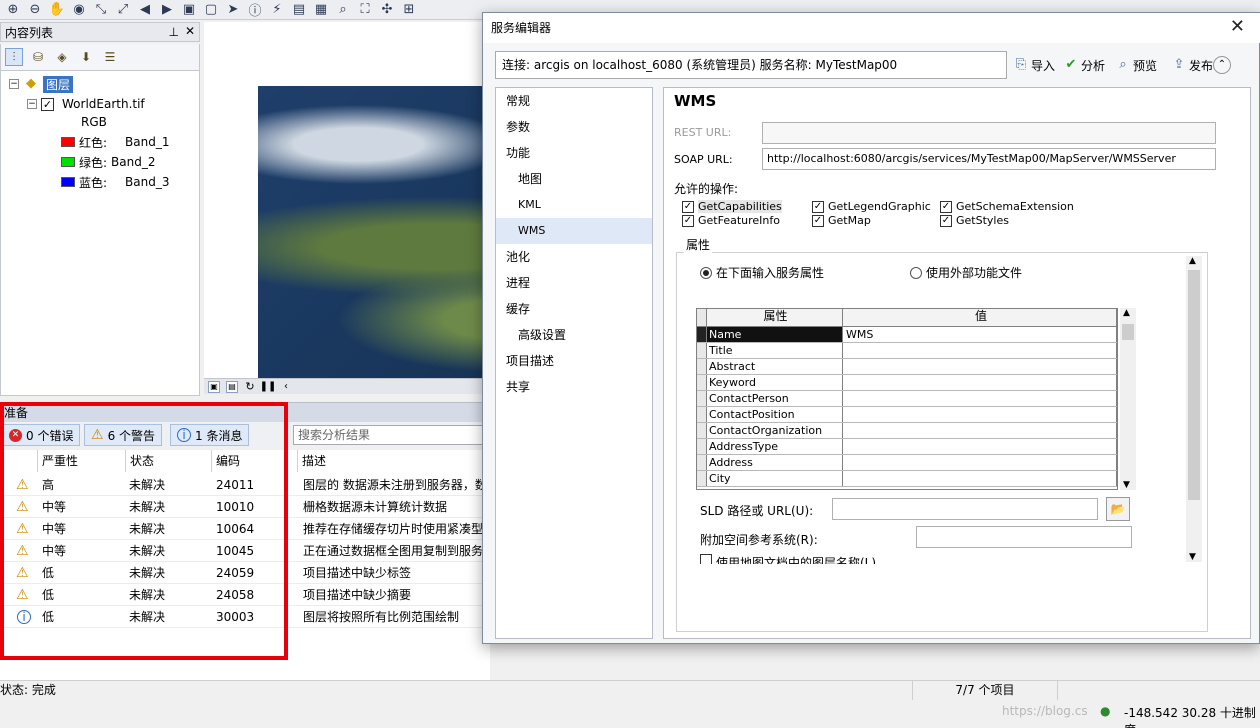 This screenshot has height=728, width=1260. I want to click on table-row: i 低 未解决 30003 图层将按照所有比例范围绘制, so click(245, 617).